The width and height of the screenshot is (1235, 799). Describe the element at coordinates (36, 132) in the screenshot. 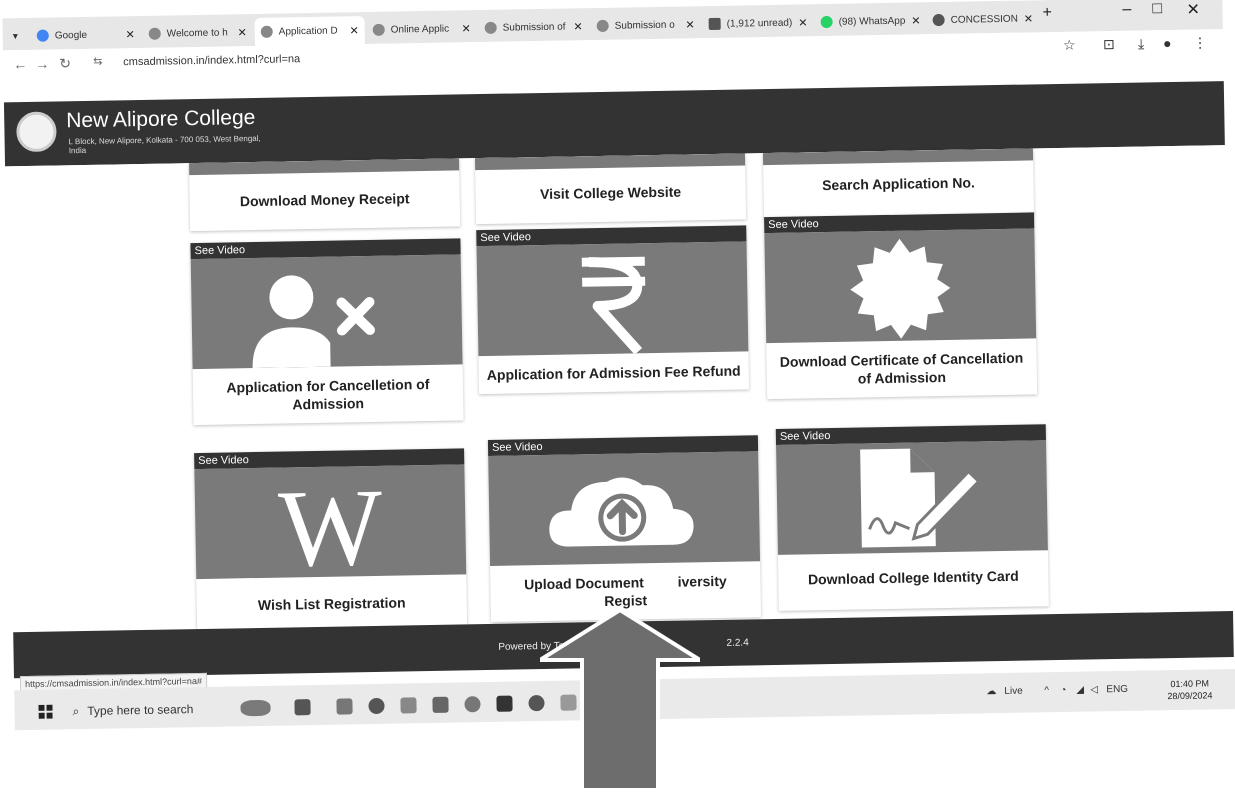

I see `college-logo` at that location.